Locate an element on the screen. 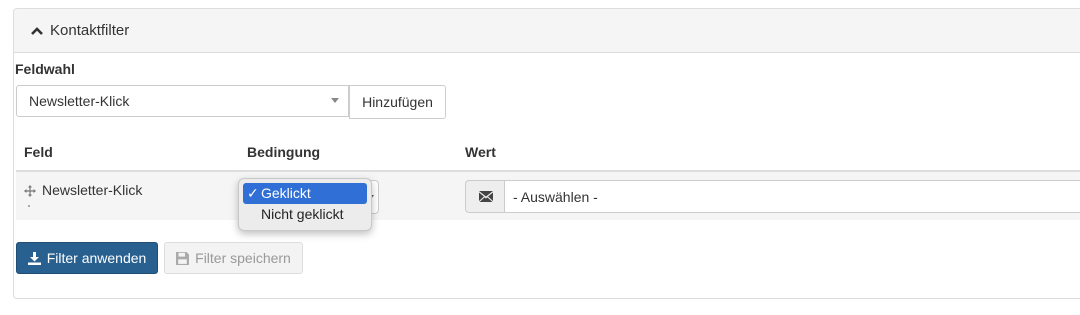 The image size is (1080, 315). condition-option-geklickt: ✓ Geklickt is located at coordinates (305, 193).